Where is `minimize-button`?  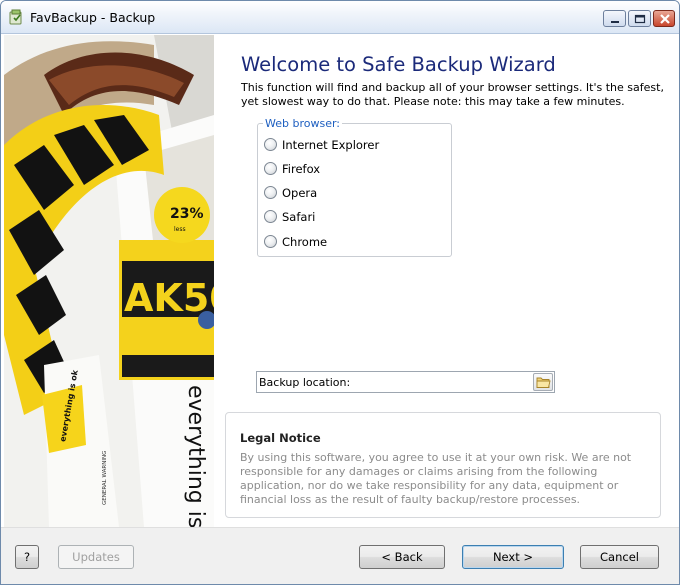 minimize-button is located at coordinates (614, 18).